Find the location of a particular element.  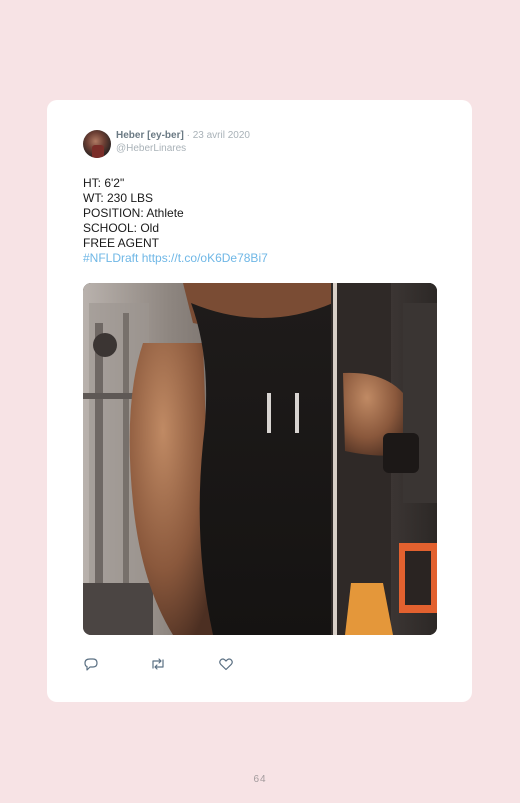

tweet-header: Heber [ey-ber] · 23 avril 2020 is located at coordinates (183, 136).